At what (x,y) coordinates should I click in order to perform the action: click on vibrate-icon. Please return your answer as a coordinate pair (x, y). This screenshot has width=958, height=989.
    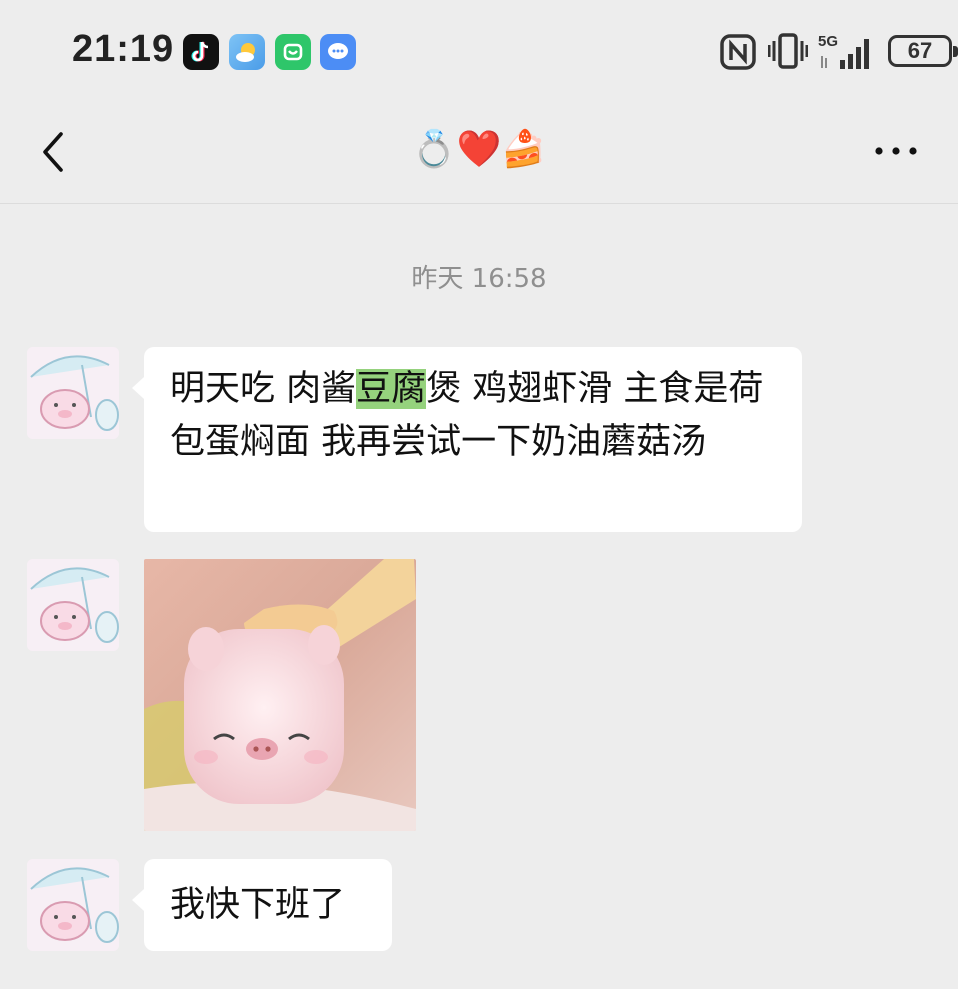
    Looking at the image, I should click on (788, 53).